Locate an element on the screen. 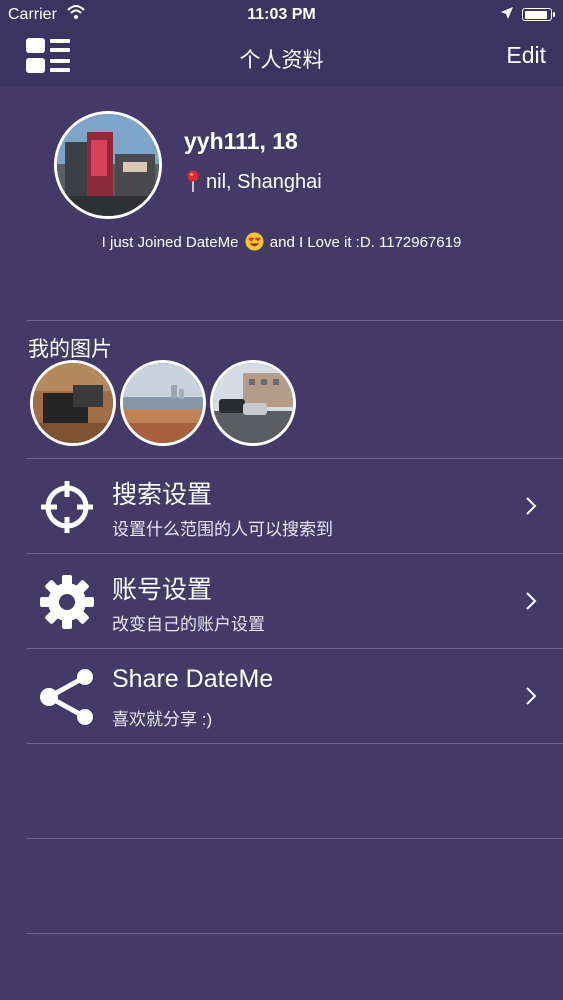  location-text: nil, Shanghai is located at coordinates (264, 182).